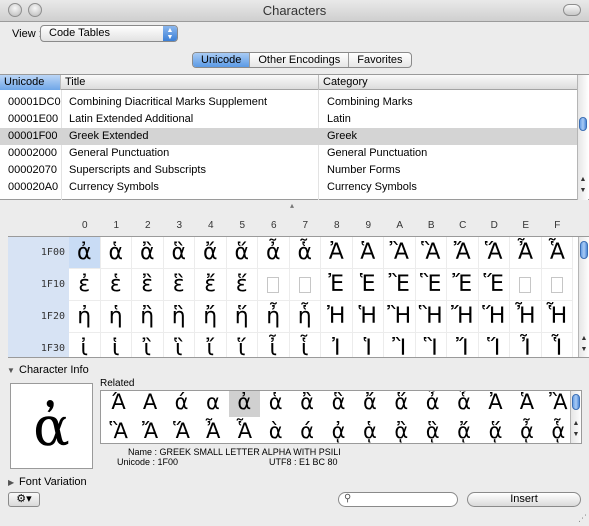  What do you see at coordinates (369, 404) in the screenshot?
I see `related-glyph: ἄ` at bounding box center [369, 404].